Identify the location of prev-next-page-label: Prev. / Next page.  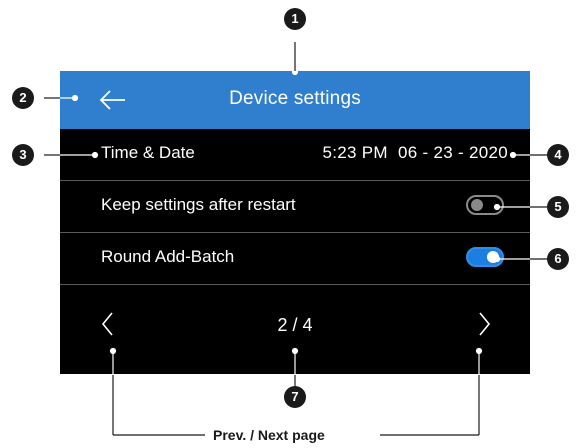
(269, 435).